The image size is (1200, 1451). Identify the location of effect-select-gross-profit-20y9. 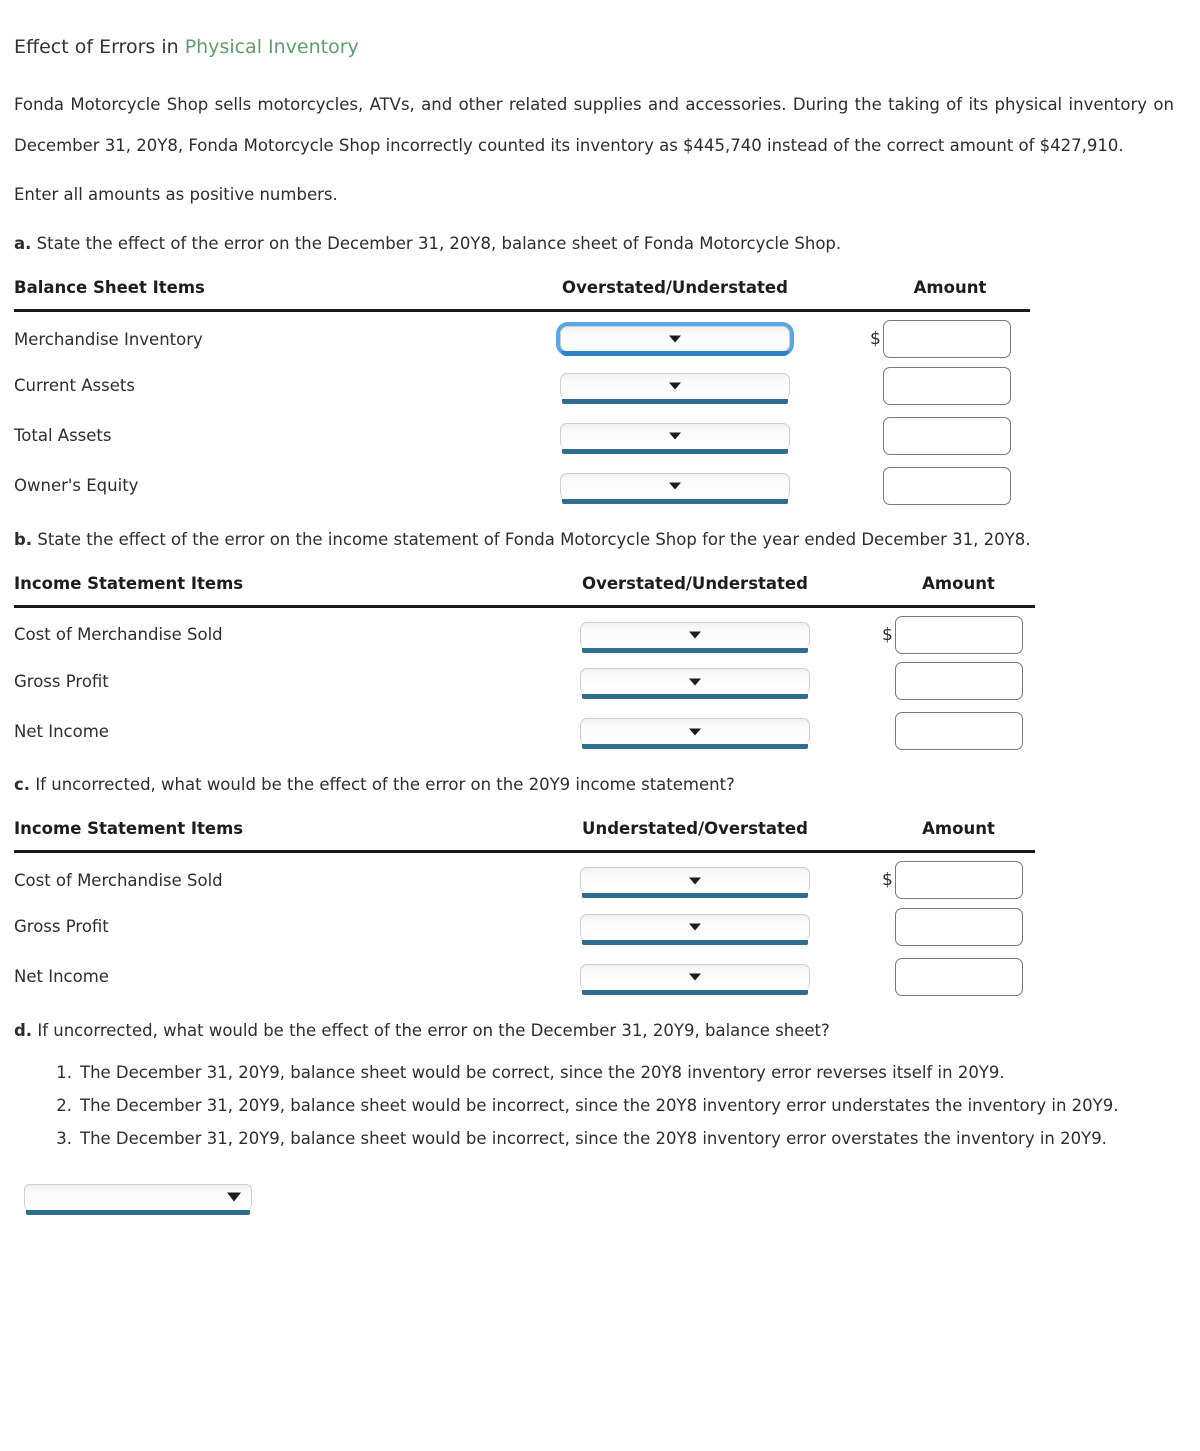
(695, 929).